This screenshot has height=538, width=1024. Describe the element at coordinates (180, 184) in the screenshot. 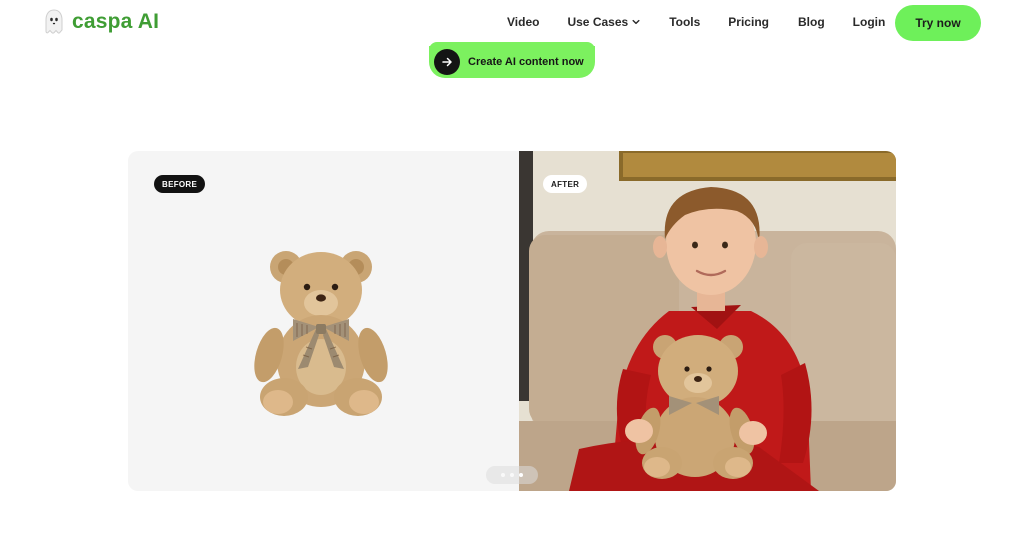

I see `before-badge: BEFORE` at that location.